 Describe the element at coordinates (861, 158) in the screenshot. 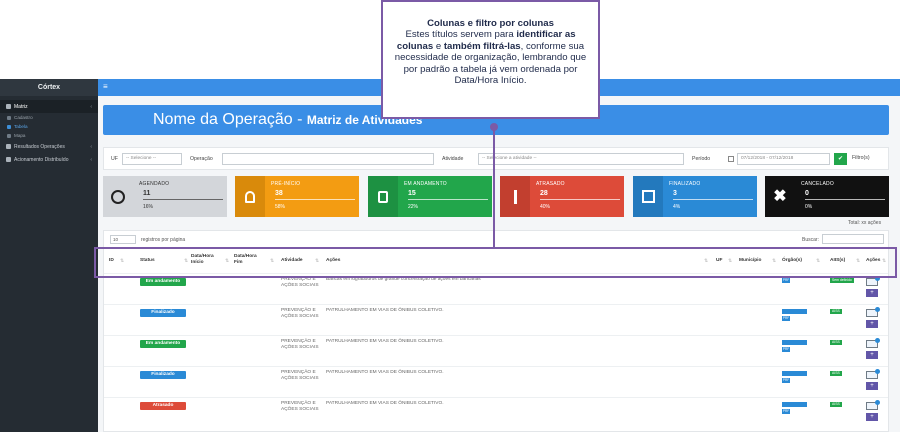

I see `filtro-label: Filtro(s)` at that location.